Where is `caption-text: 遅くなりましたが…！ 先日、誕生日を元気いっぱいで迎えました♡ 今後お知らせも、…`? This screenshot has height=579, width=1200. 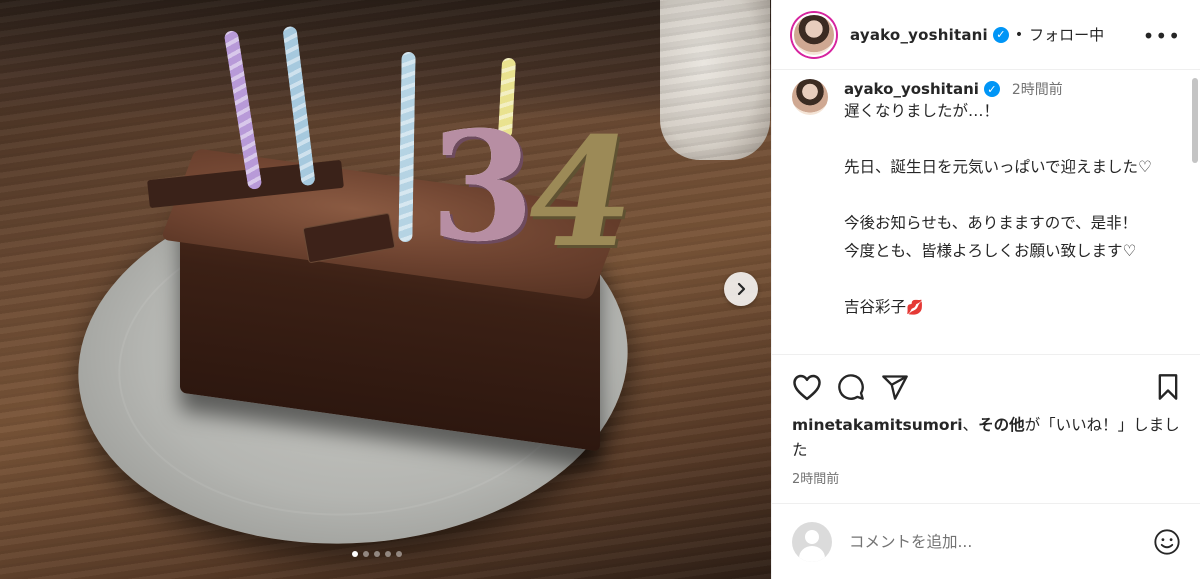 caption-text: 遅くなりましたが…！ 先日、誕生日を元気いっぱいで迎えました♡ 今後お知らせも、… is located at coordinates (998, 209).